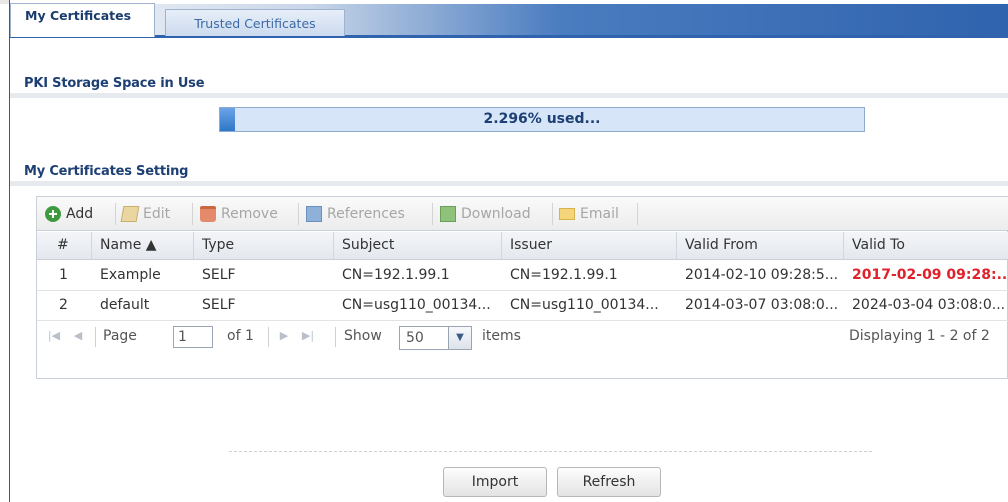 This screenshot has height=502, width=1008. Describe the element at coordinates (363, 336) in the screenshot. I see `show-label: Show` at that location.